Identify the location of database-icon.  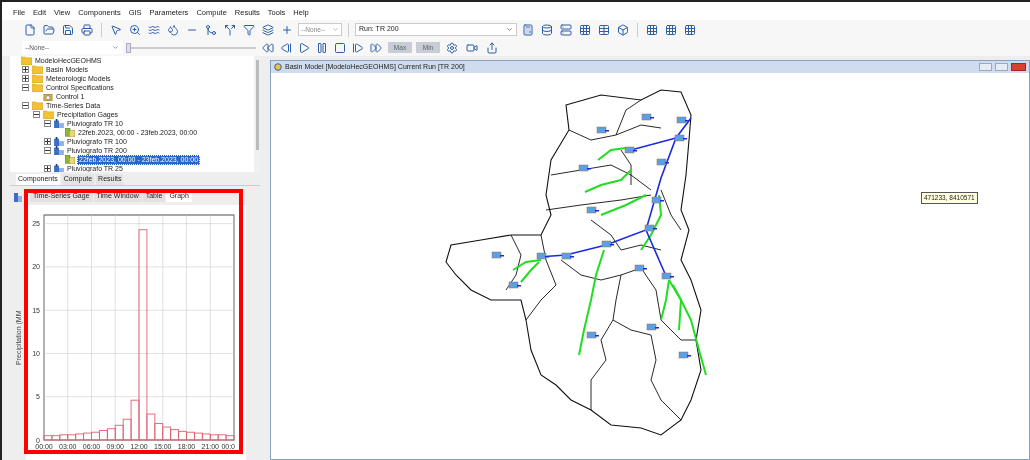
(547, 29).